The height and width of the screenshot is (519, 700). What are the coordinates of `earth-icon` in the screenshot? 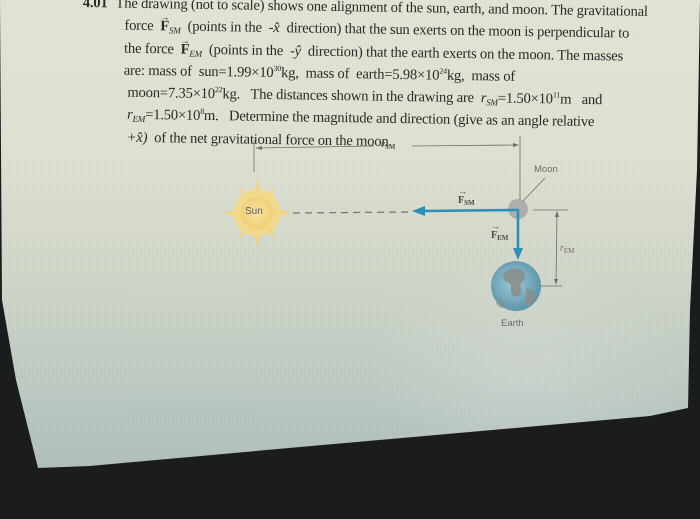 It's located at (516, 286).